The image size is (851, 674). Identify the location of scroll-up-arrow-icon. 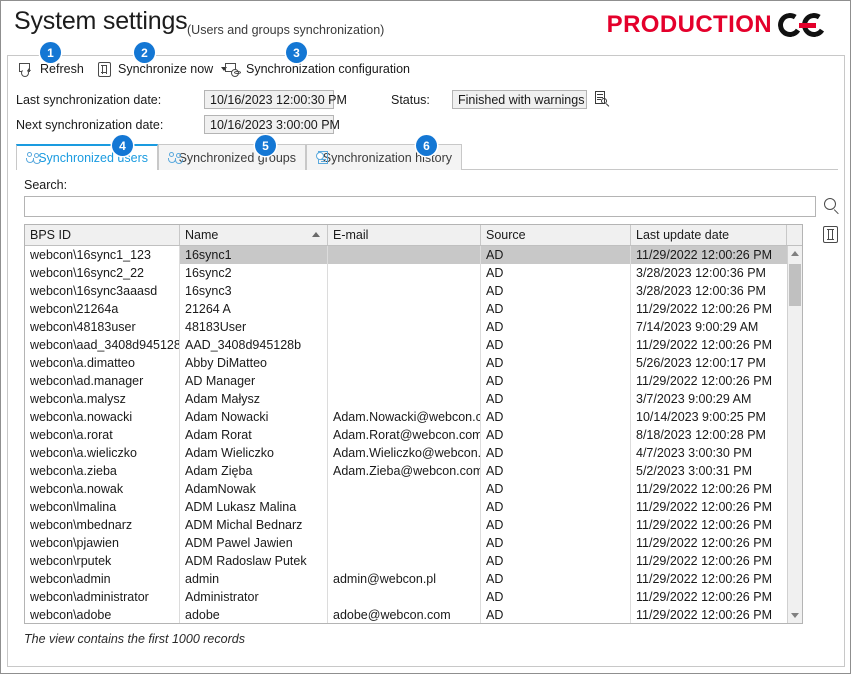
(795, 253).